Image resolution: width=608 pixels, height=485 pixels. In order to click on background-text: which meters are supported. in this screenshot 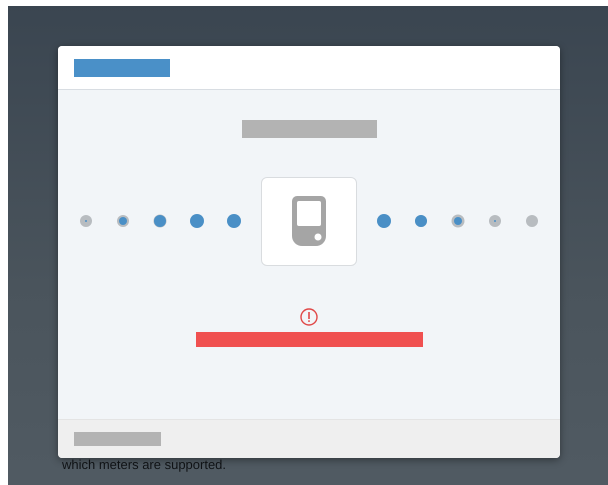, I will do `click(144, 464)`.